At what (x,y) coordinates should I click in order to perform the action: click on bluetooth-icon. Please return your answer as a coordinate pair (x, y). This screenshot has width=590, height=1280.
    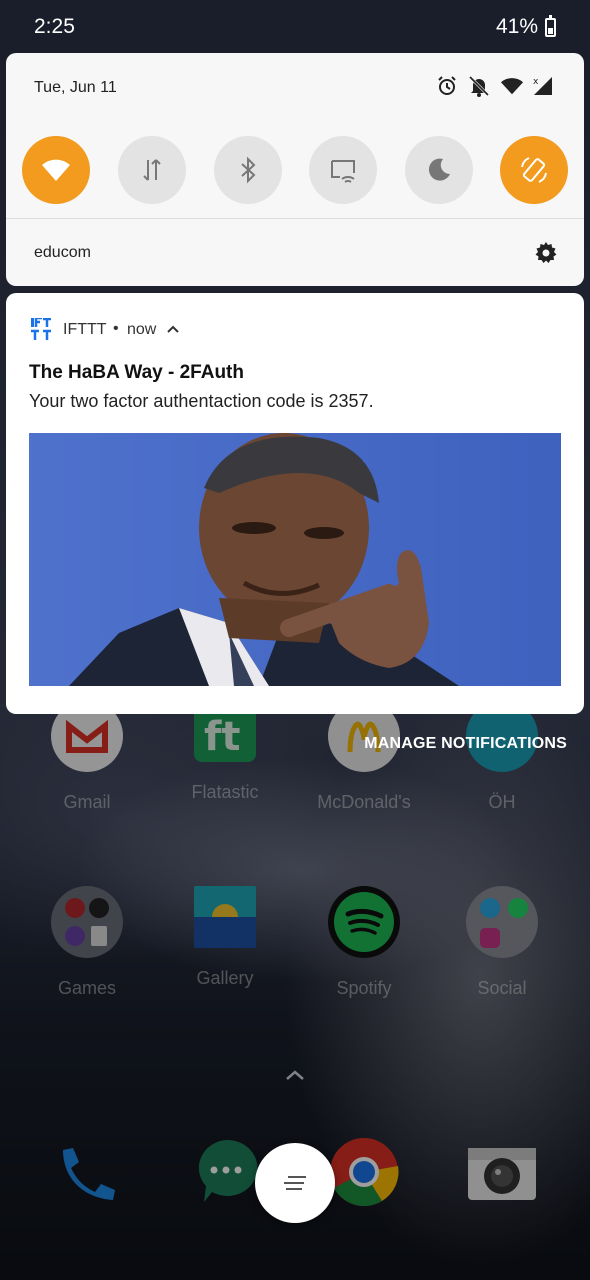
    Looking at the image, I should click on (248, 170).